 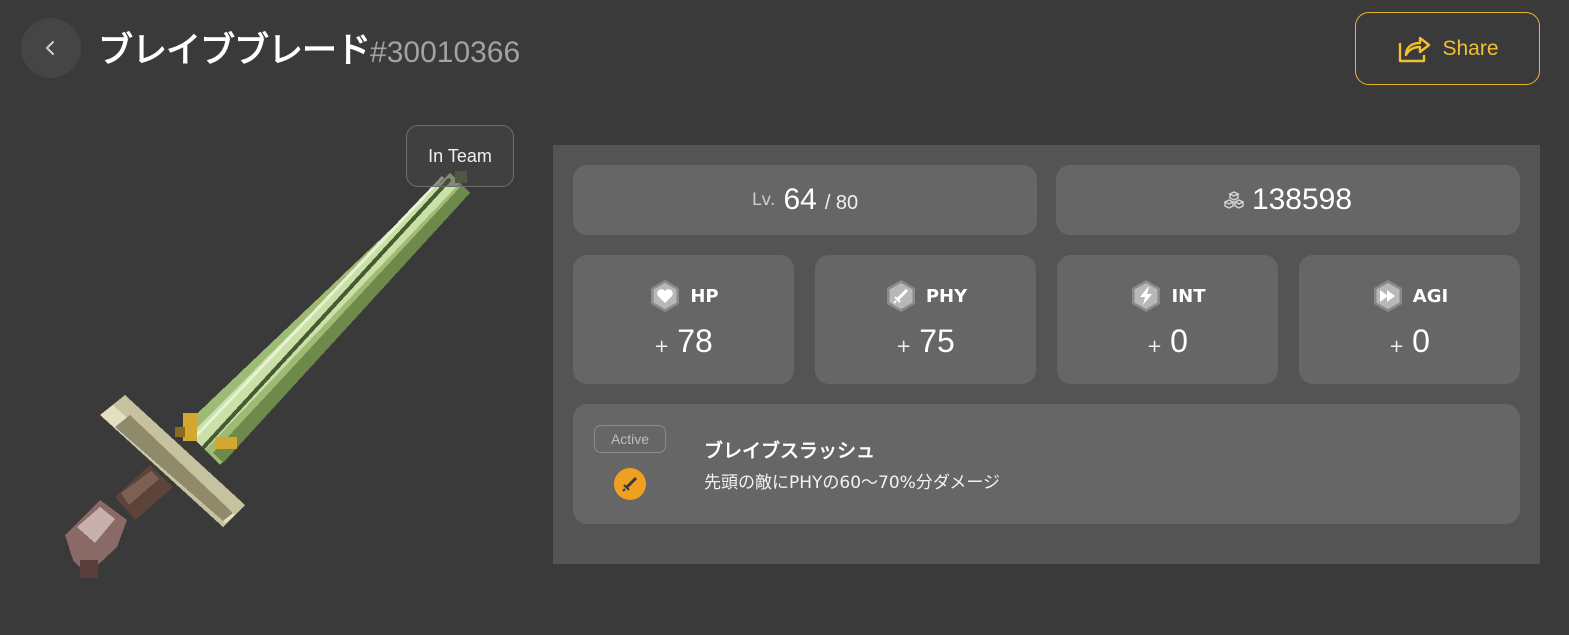 I want to click on stat-agi: AGI + 0, so click(x=1409, y=319).